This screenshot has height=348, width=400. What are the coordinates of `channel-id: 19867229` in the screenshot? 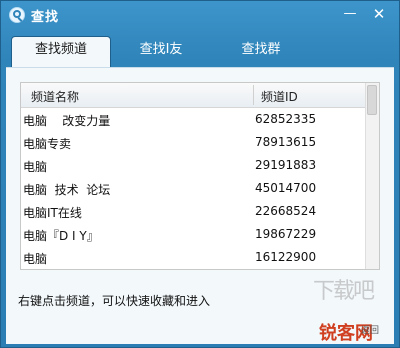 It's located at (286, 234).